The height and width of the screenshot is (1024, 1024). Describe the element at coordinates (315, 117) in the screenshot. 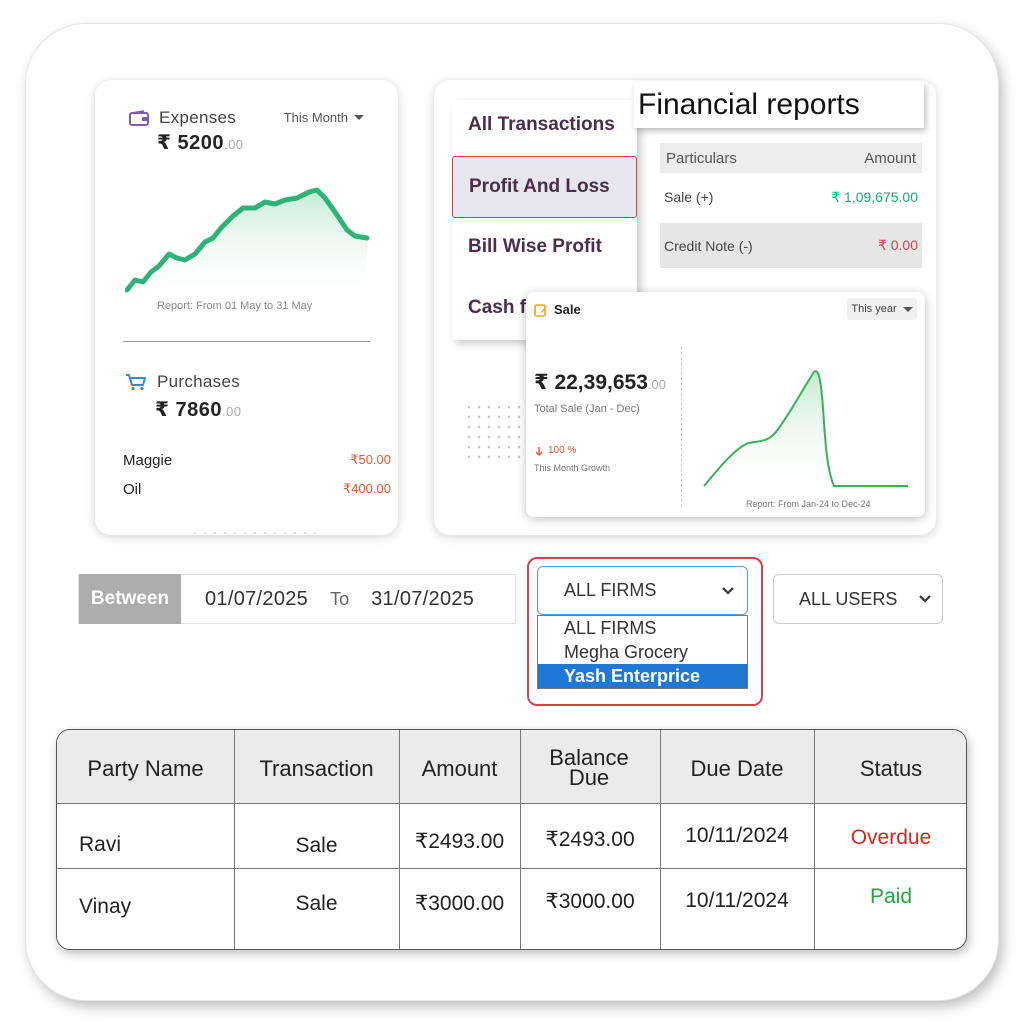

I see `expenses-period-label: This Month` at that location.